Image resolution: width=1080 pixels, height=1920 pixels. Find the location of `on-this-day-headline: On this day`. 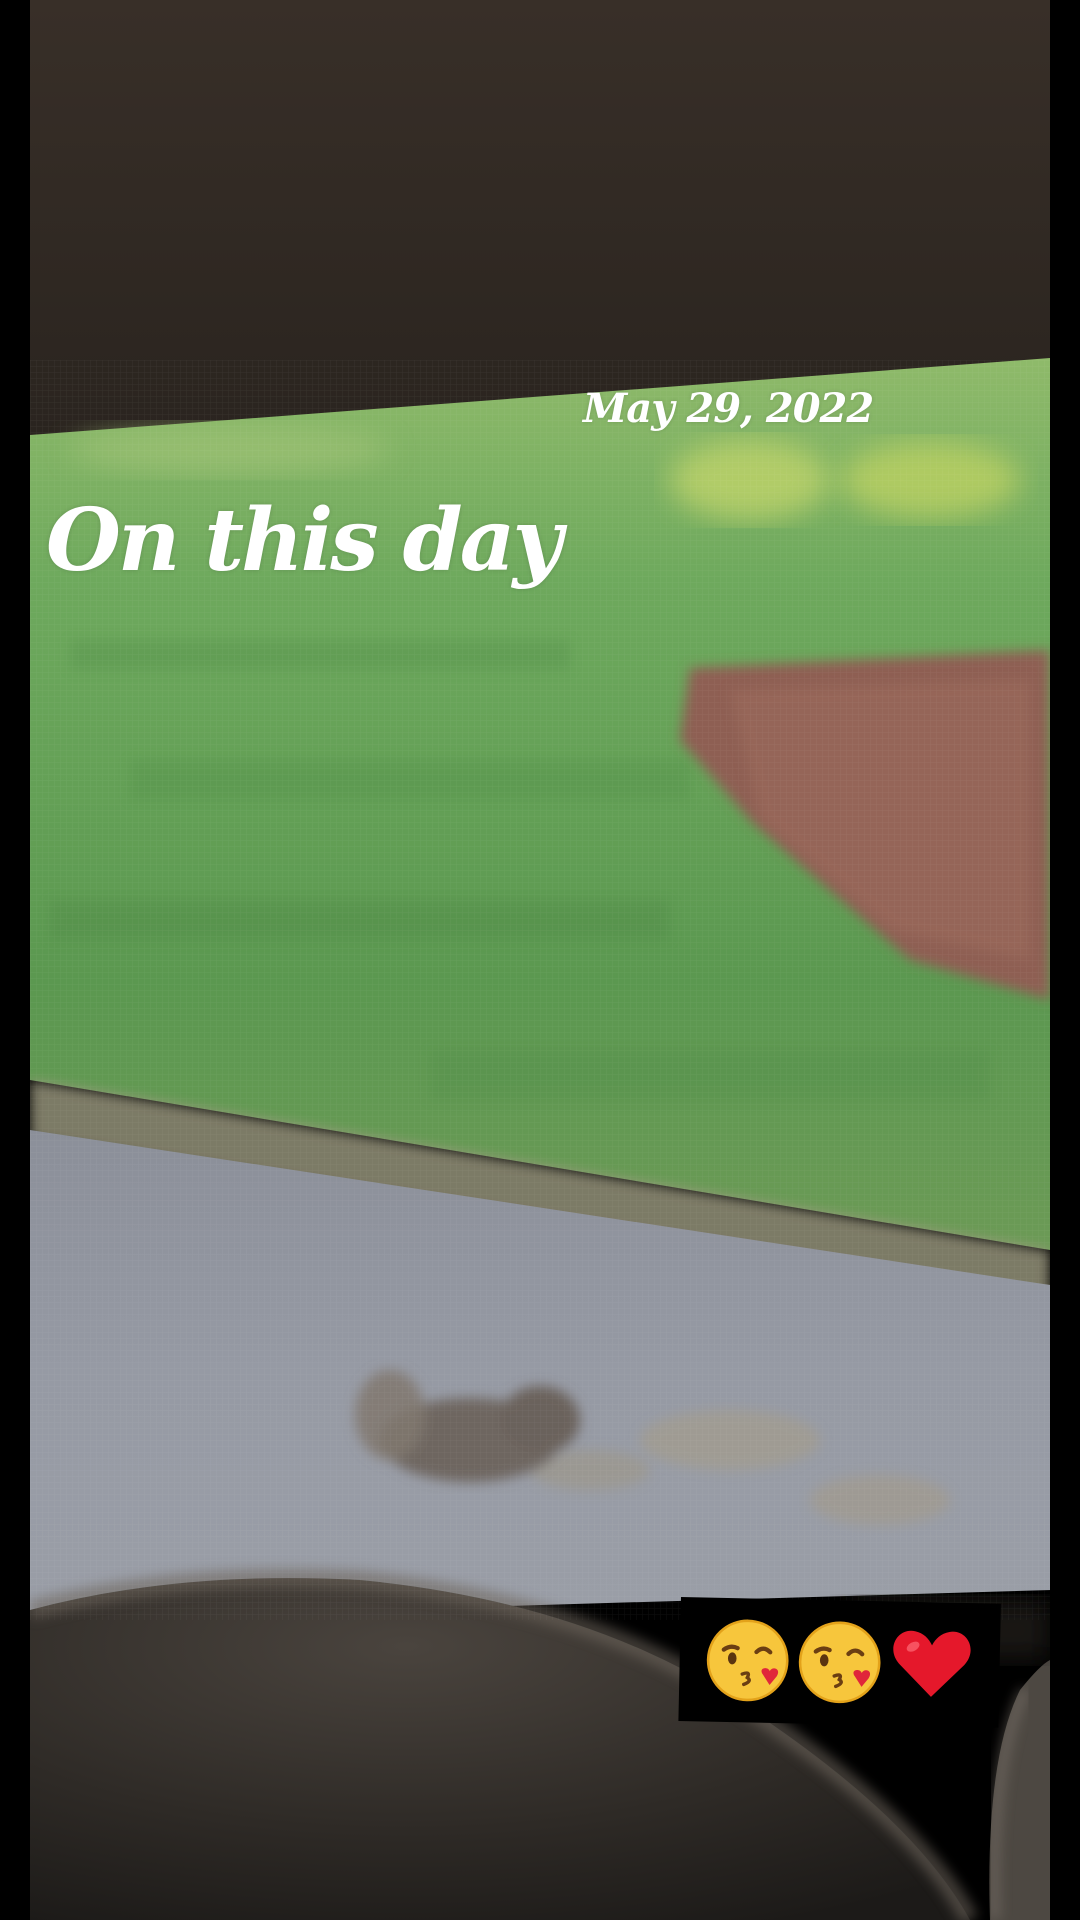

on-this-day-headline: On this day is located at coordinates (304, 540).